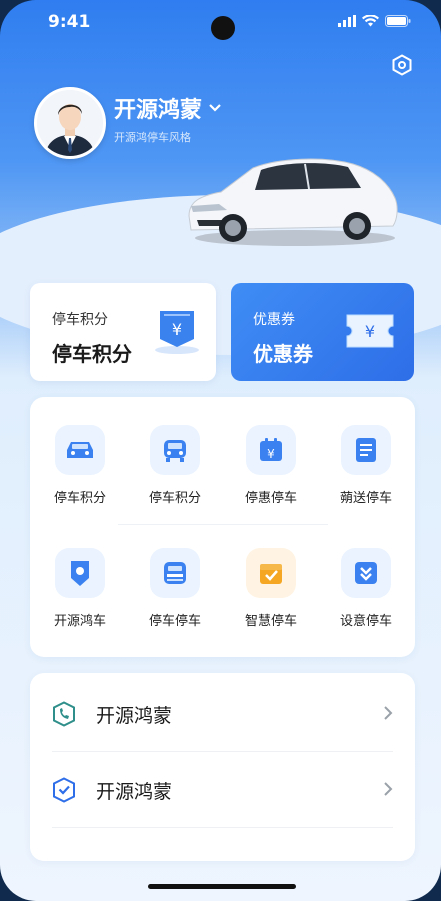 The image size is (441, 901). I want to click on location-pin-icon, so click(80, 573).